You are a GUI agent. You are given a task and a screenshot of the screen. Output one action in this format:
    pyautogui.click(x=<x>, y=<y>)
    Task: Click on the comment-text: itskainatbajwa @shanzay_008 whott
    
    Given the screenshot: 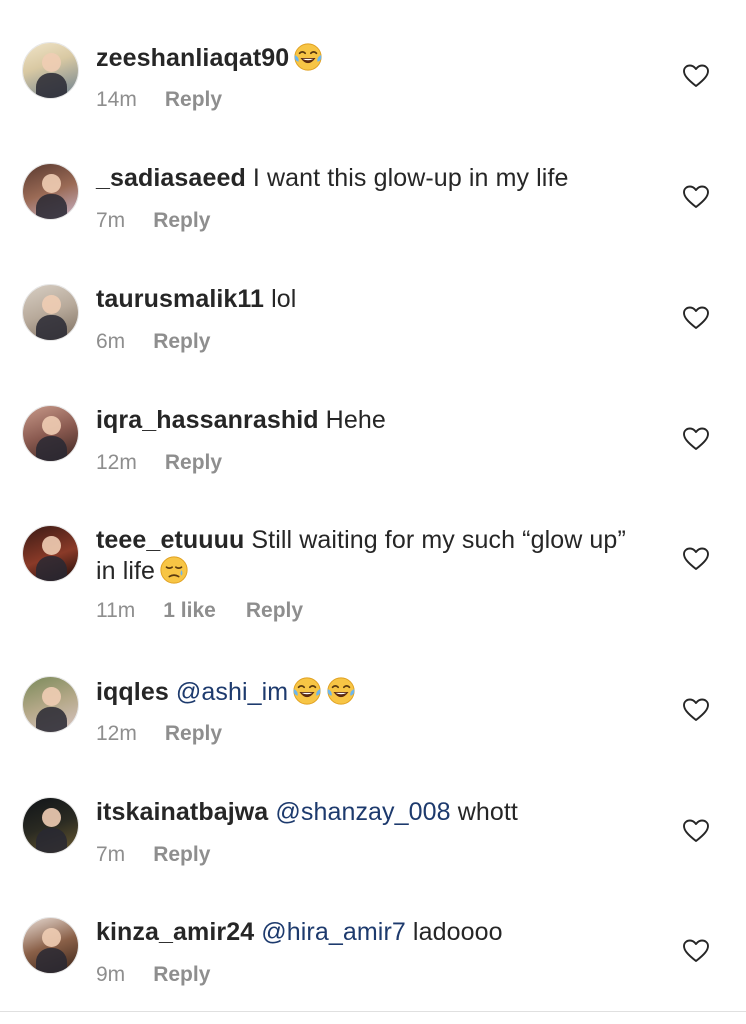 What is the action you would take?
    pyautogui.click(x=361, y=812)
    